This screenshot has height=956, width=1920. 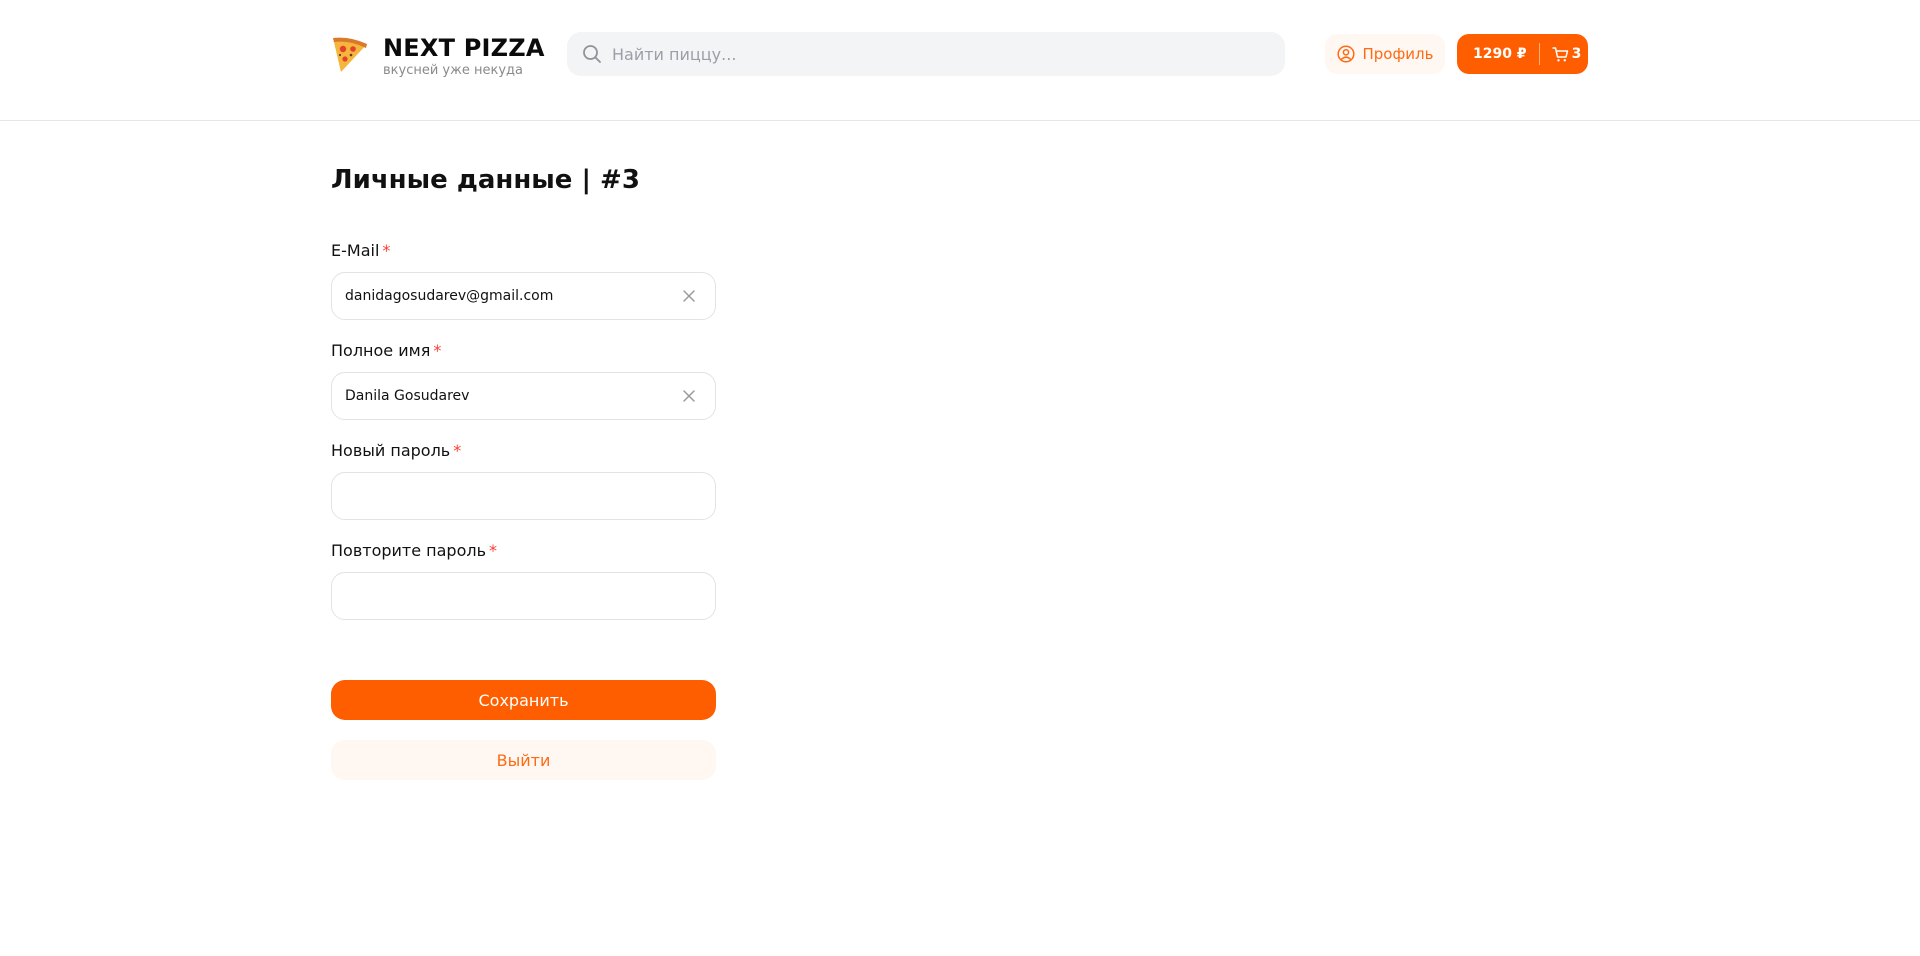 What do you see at coordinates (350, 54) in the screenshot?
I see `pizza-slice-icon` at bounding box center [350, 54].